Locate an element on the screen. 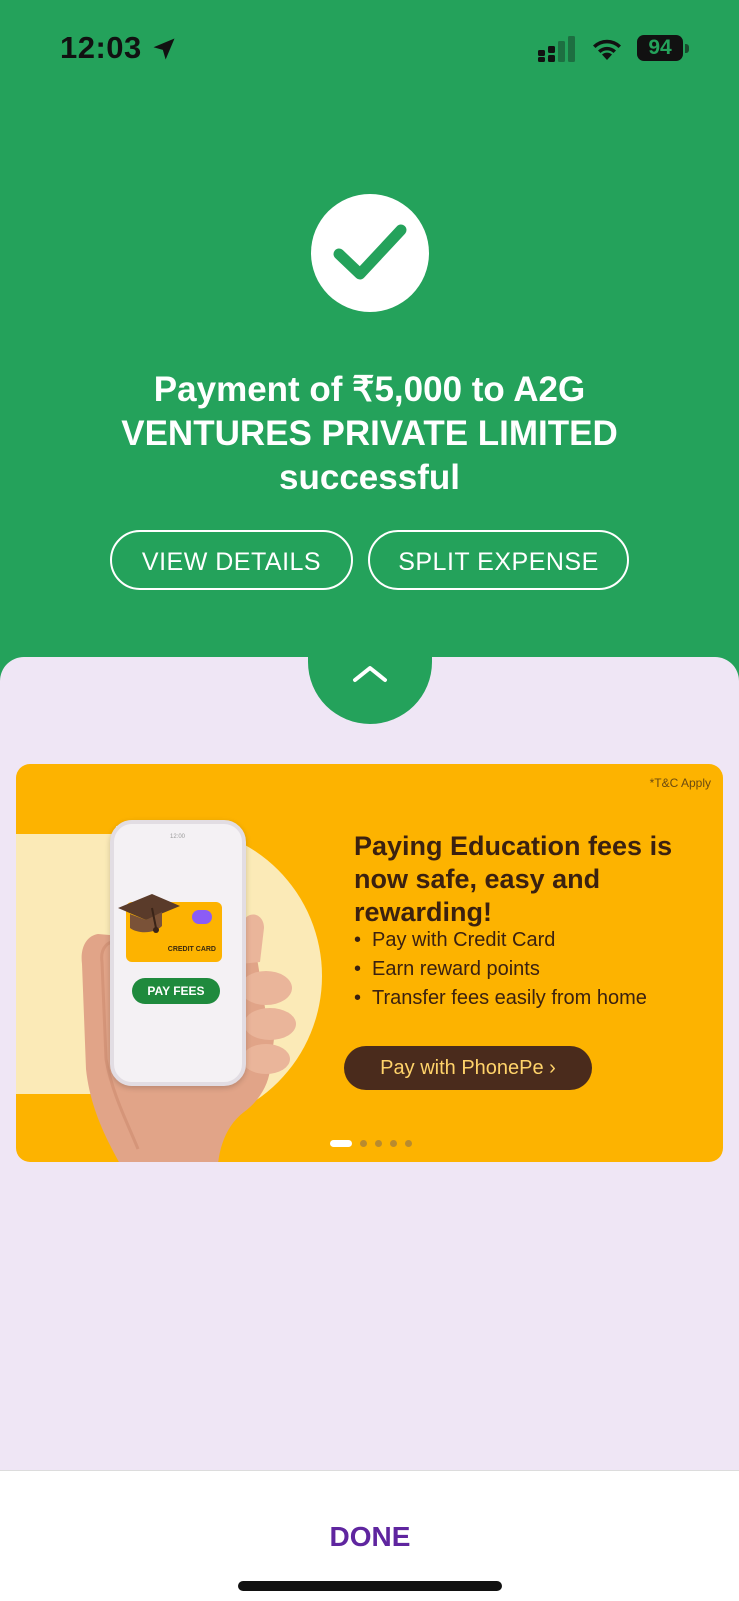 This screenshot has width=739, height=1601. status-time: 12:03 is located at coordinates (101, 47).